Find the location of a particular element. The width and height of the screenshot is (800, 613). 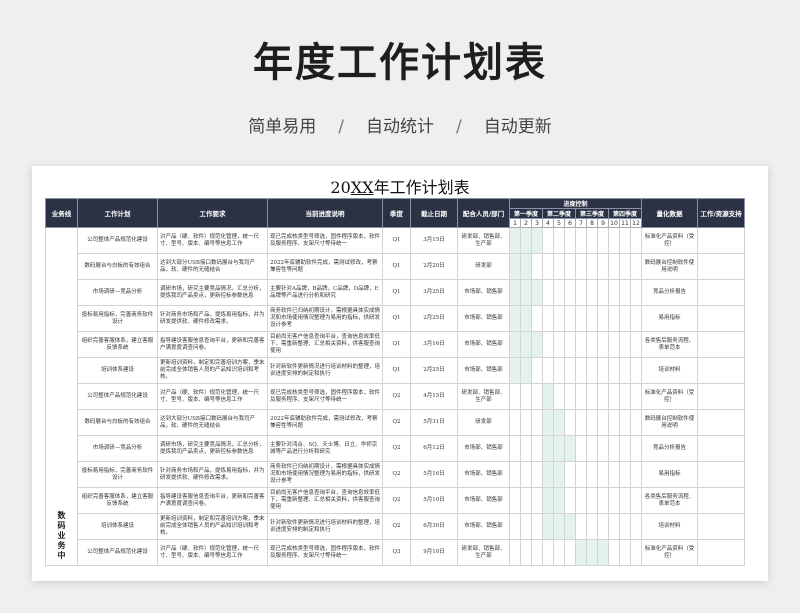

quant-data-cell: 各类售后服务流程、表单范本 is located at coordinates (669, 500).